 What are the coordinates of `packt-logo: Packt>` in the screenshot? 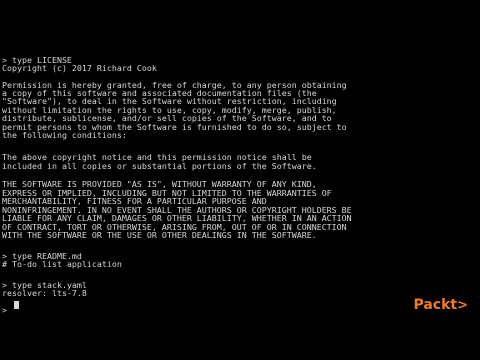 It's located at (440, 305).